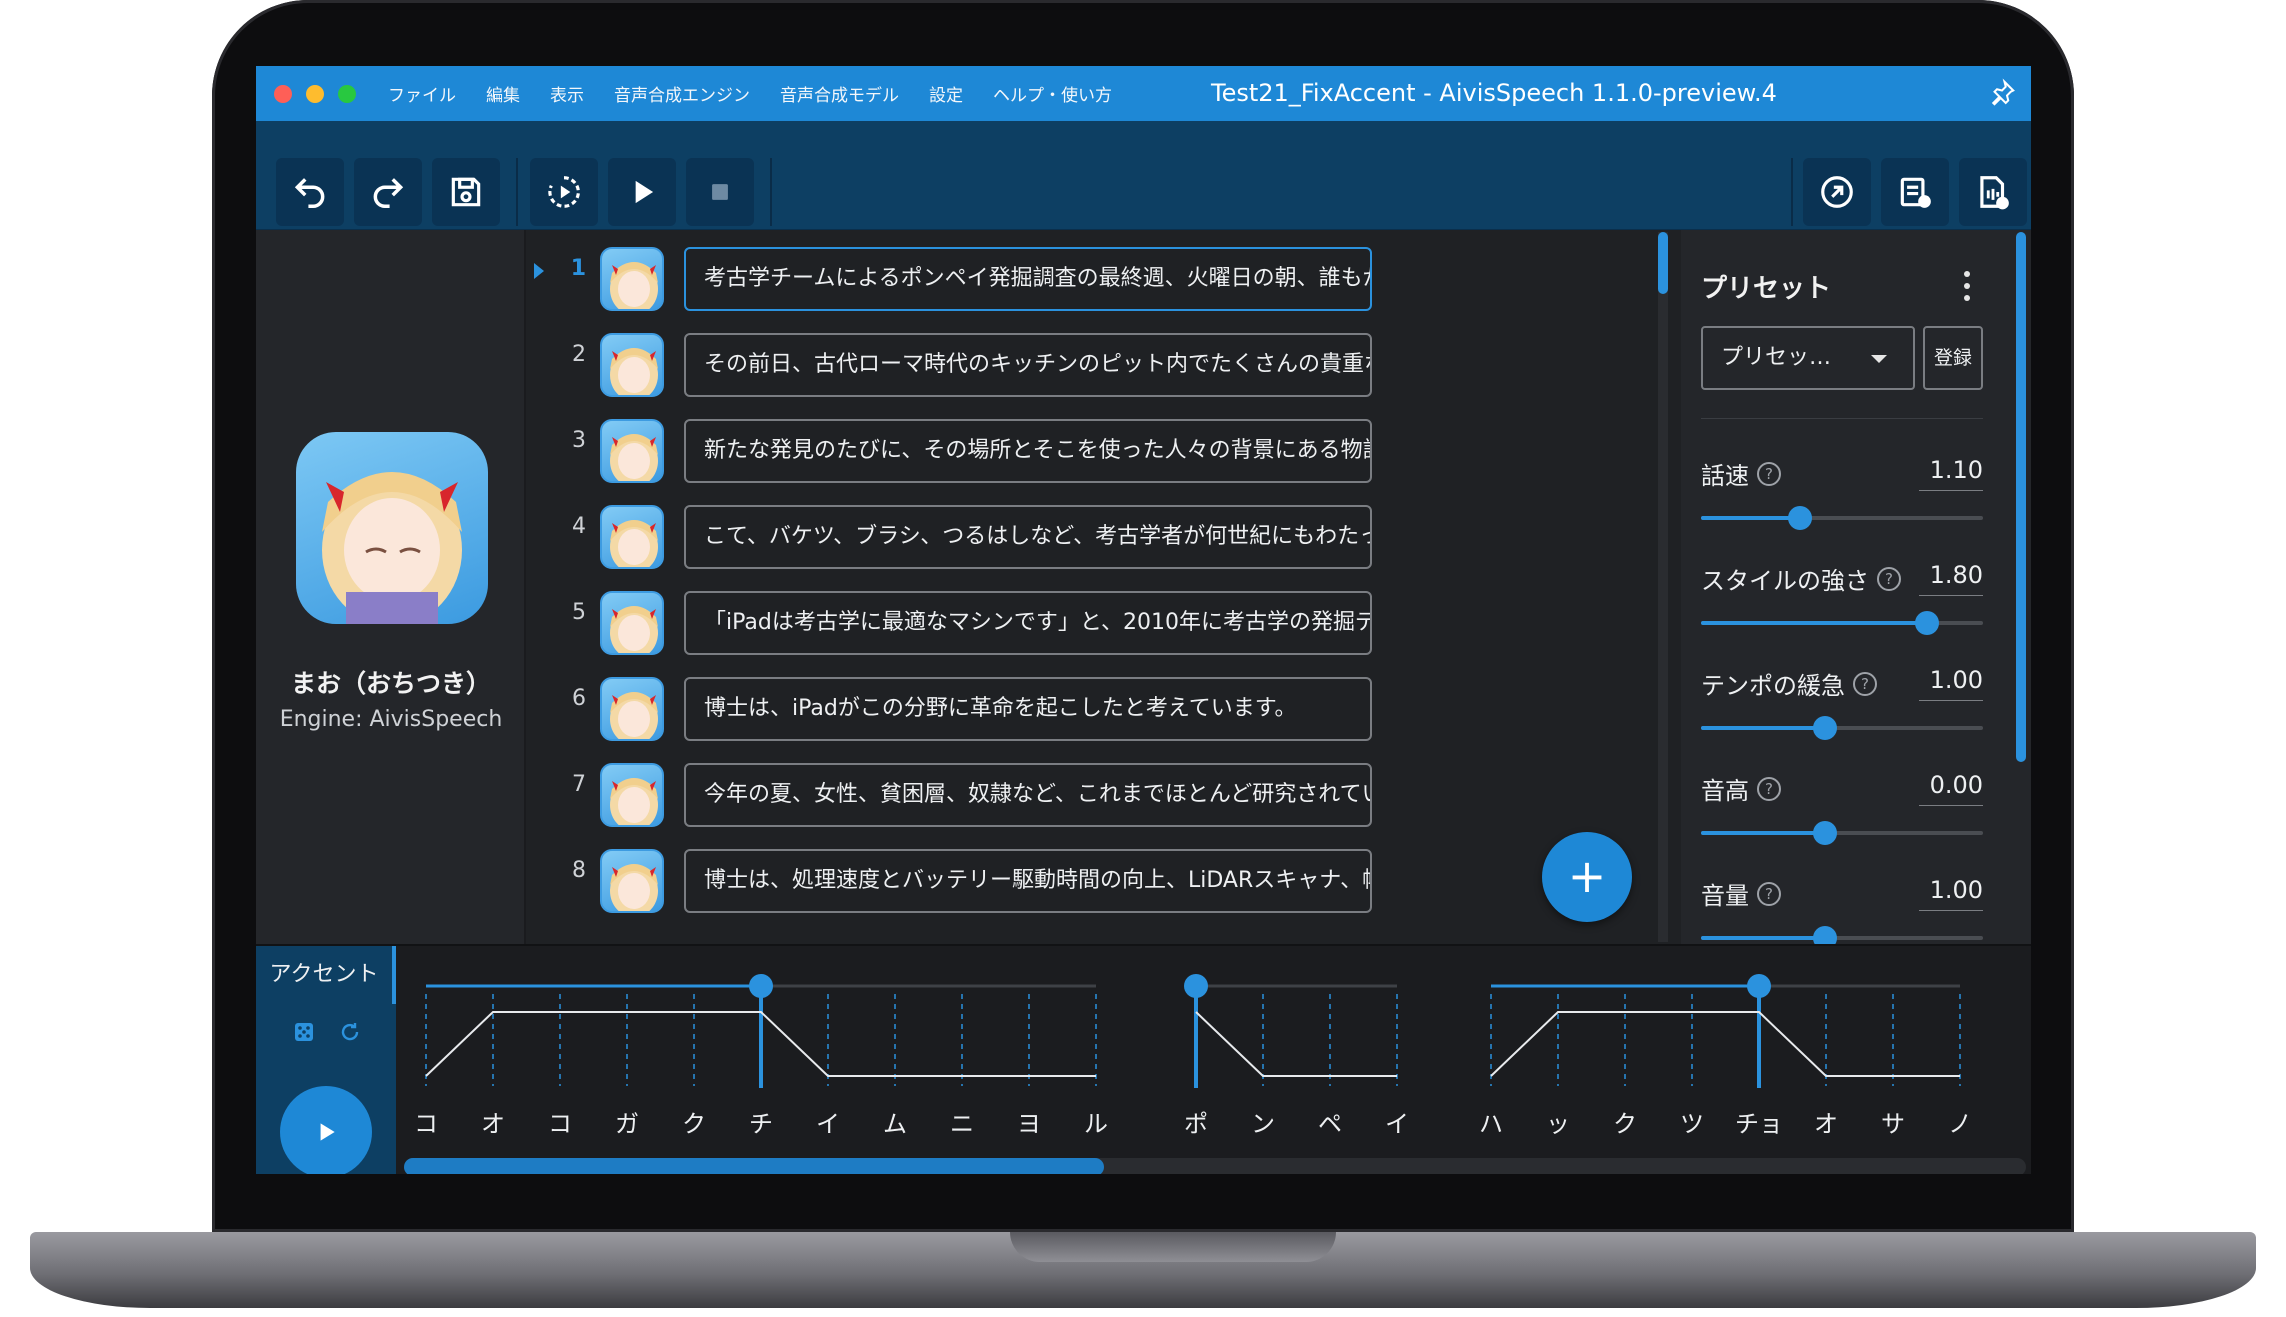  Describe the element at coordinates (315, 93) in the screenshot. I see `minimize-window-button` at that location.